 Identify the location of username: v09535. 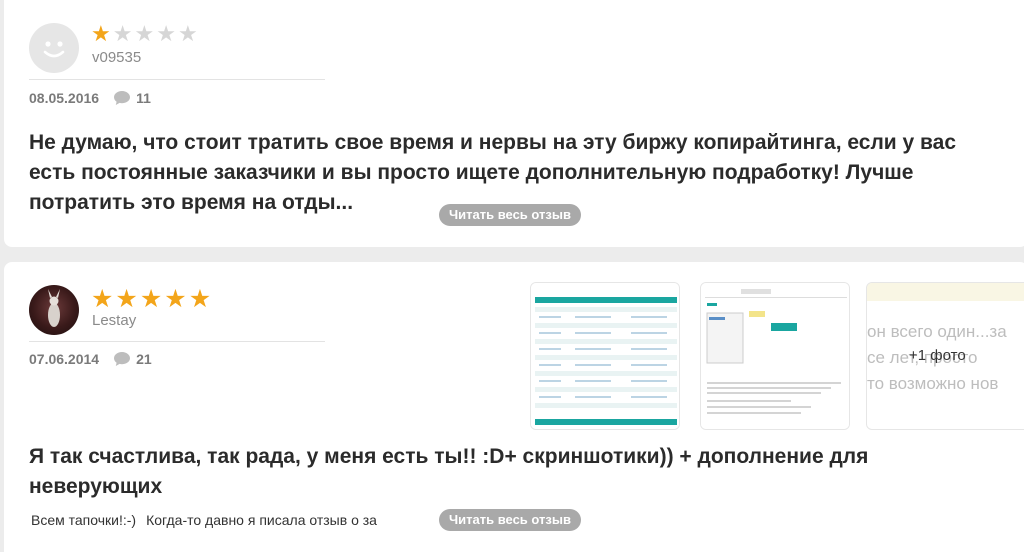
(116, 57).